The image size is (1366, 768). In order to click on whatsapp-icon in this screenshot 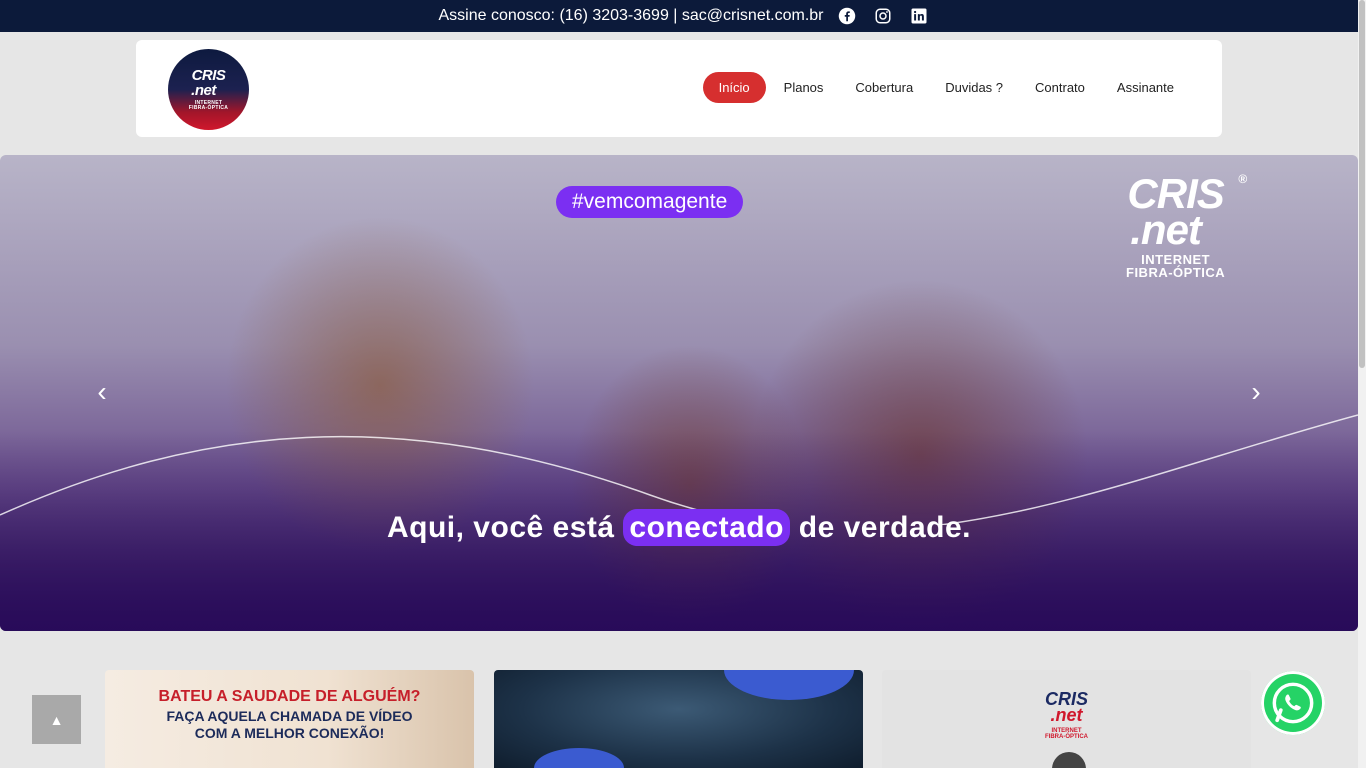, I will do `click(1293, 703)`.